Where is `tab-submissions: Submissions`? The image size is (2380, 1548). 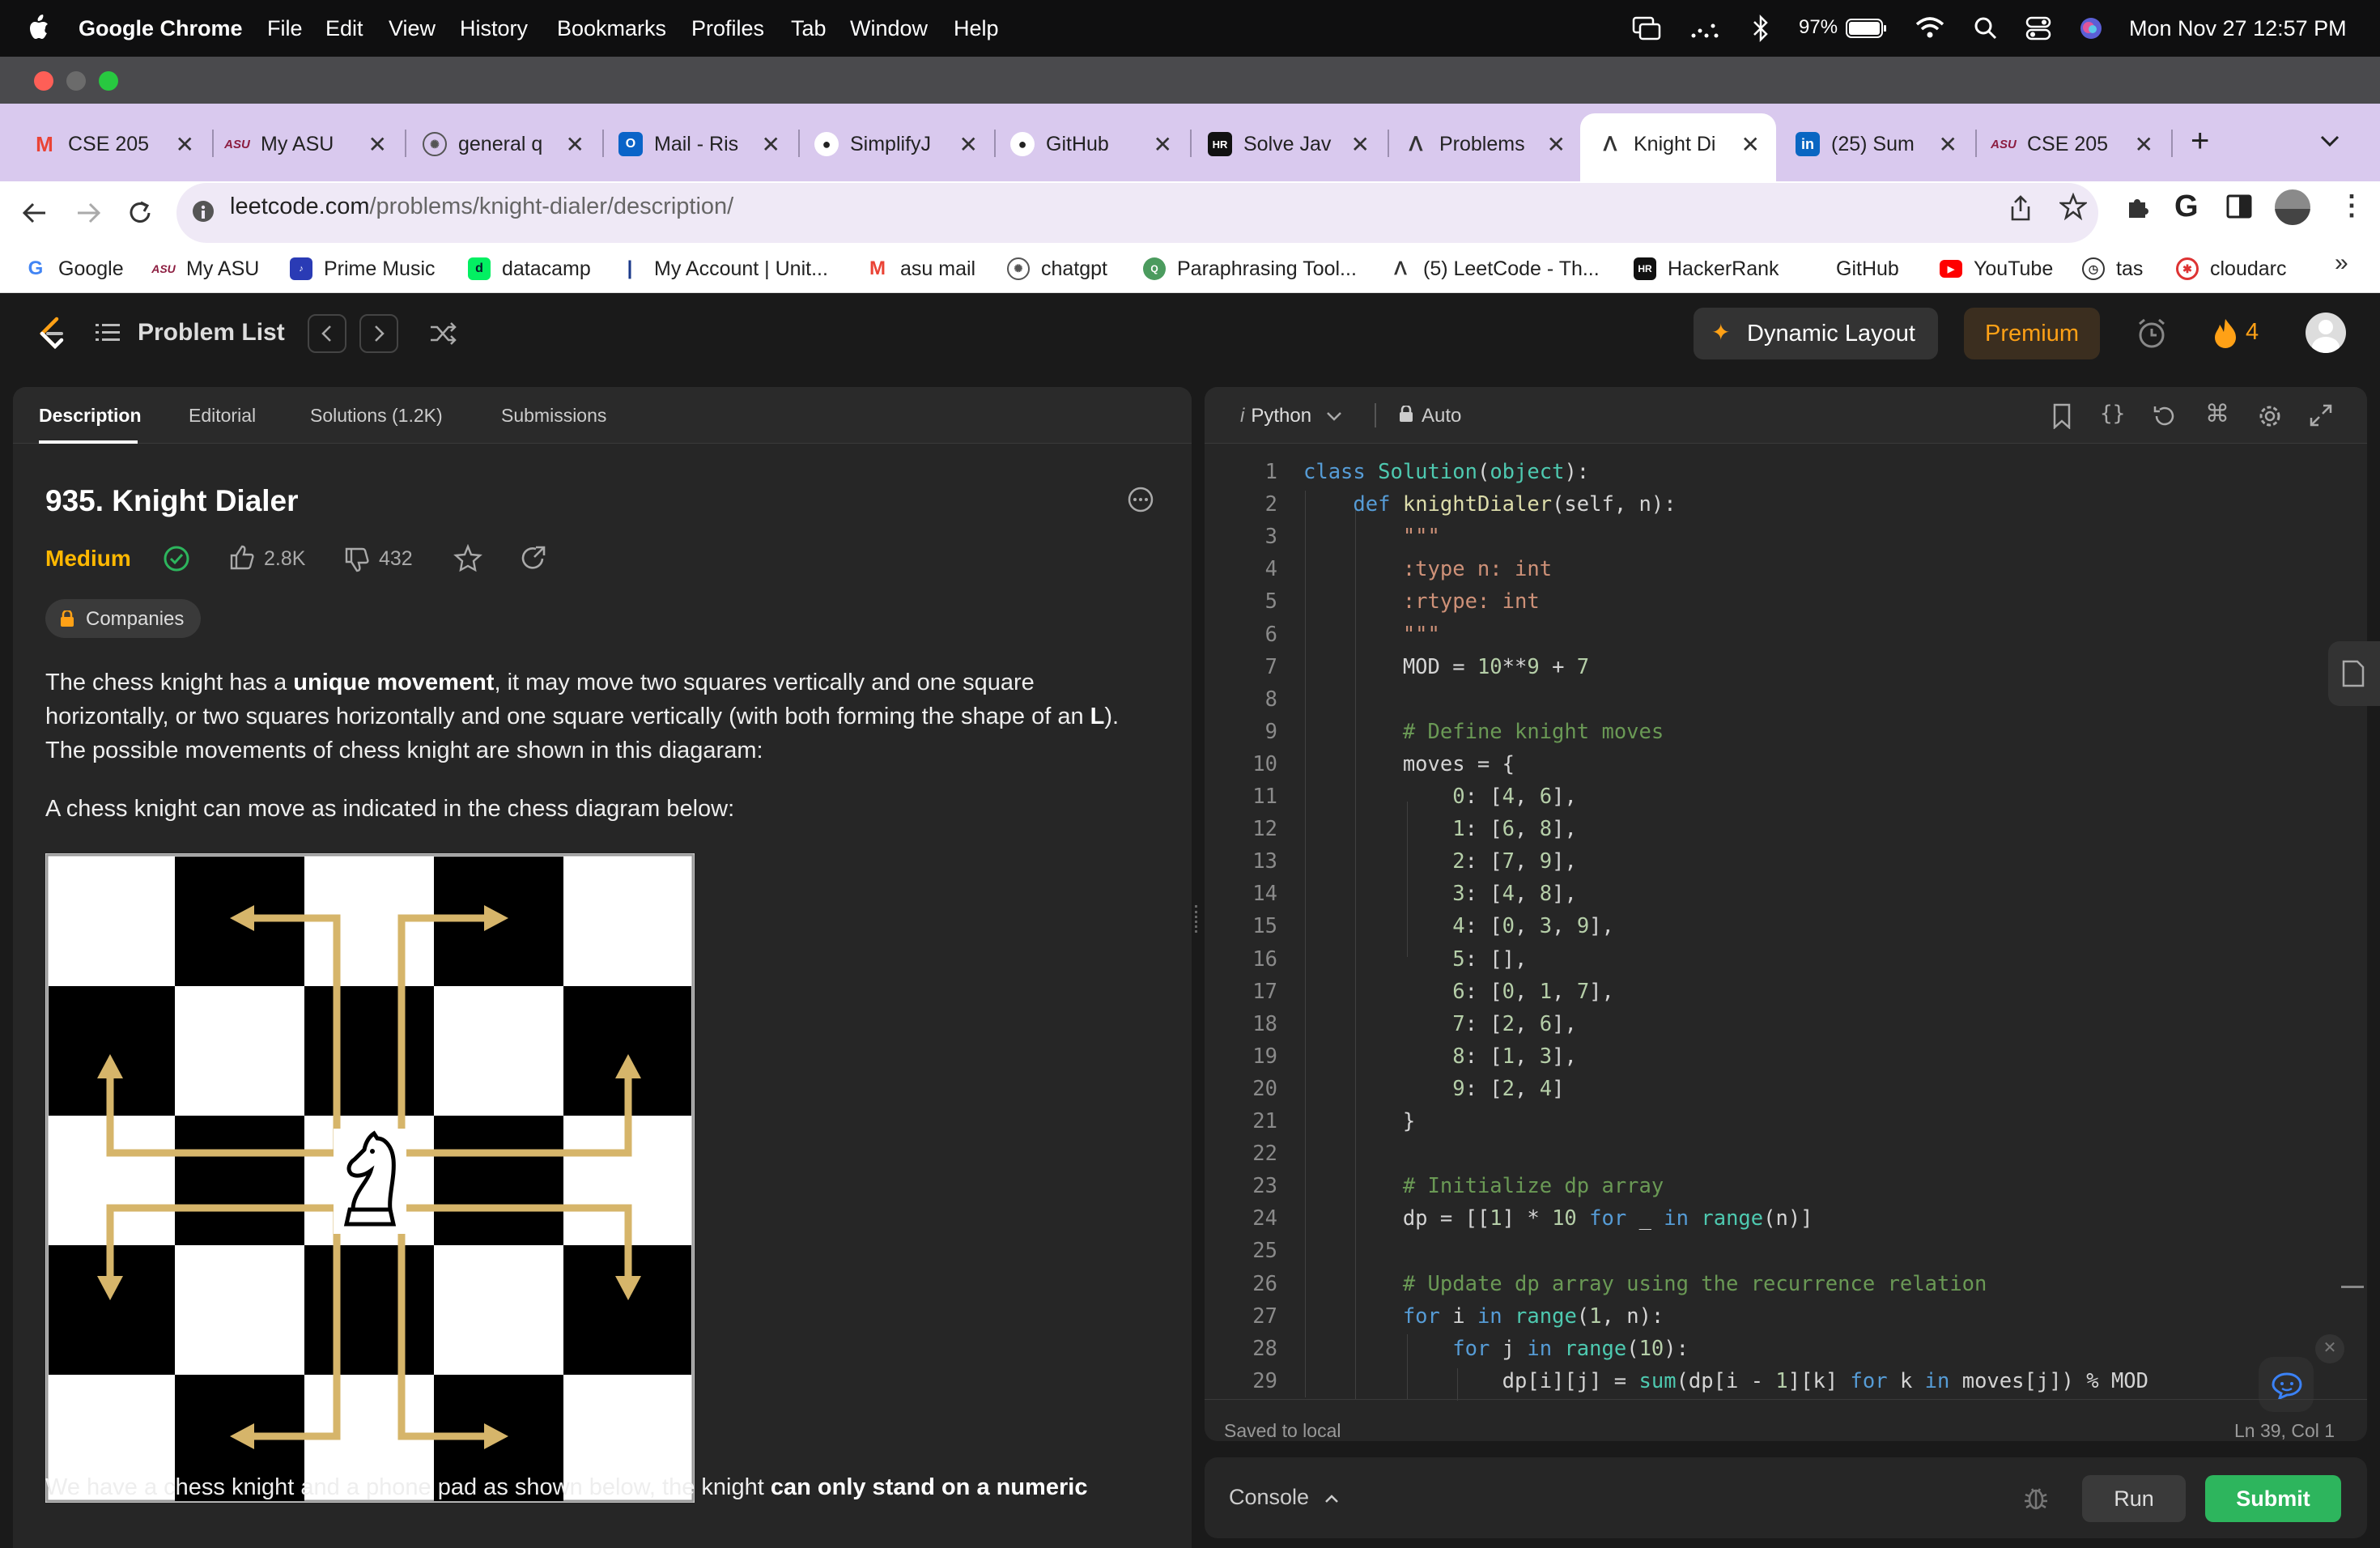
tab-submissions: Submissions is located at coordinates (553, 416).